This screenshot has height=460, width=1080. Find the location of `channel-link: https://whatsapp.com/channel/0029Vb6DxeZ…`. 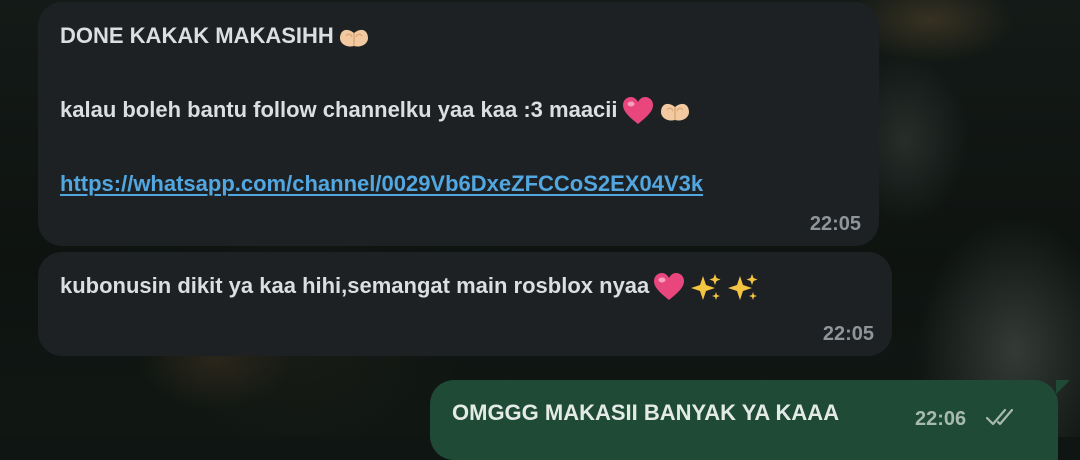

channel-link: https://whatsapp.com/channel/0029Vb6DxeZ… is located at coordinates (381, 183).